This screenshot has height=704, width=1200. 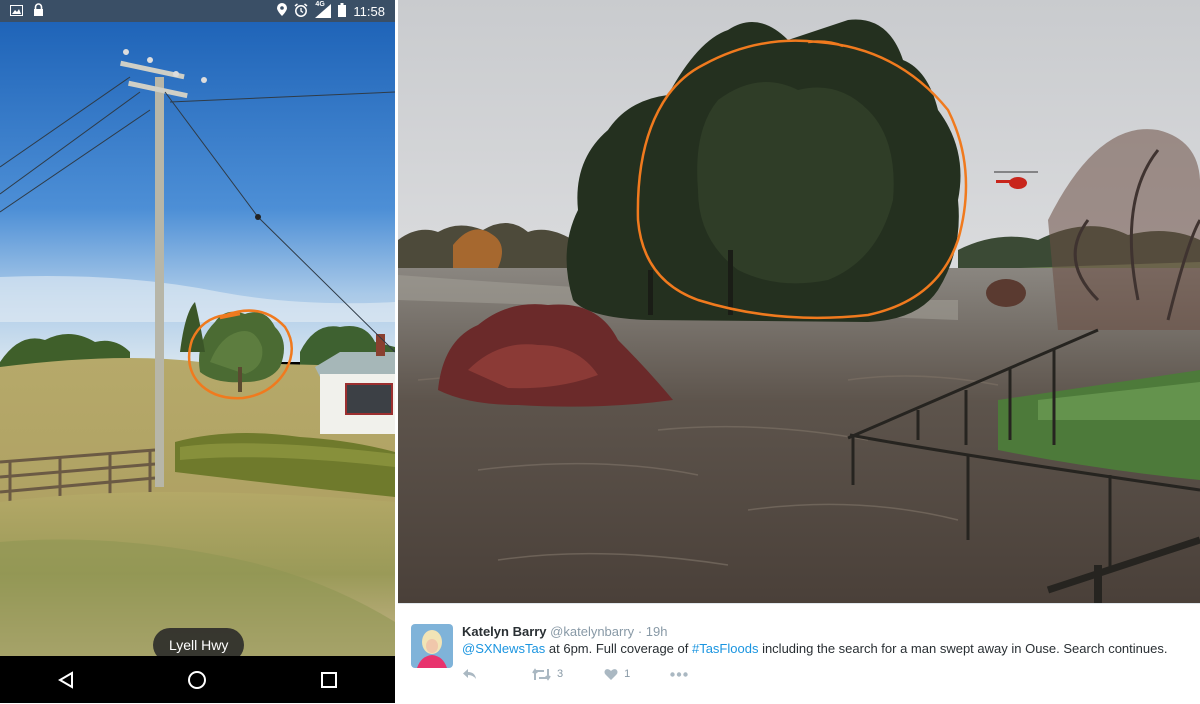 I want to click on tweet-actions: 3 1, so click(x=575, y=674).